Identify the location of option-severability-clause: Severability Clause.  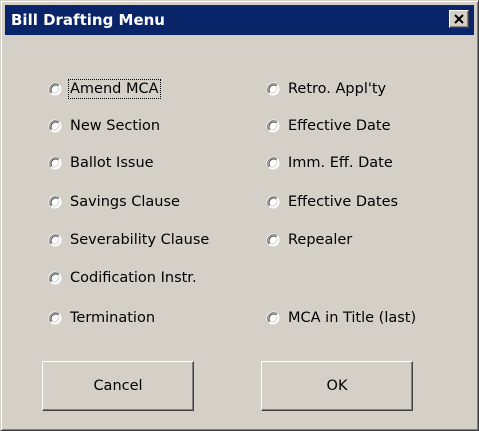
(129, 240).